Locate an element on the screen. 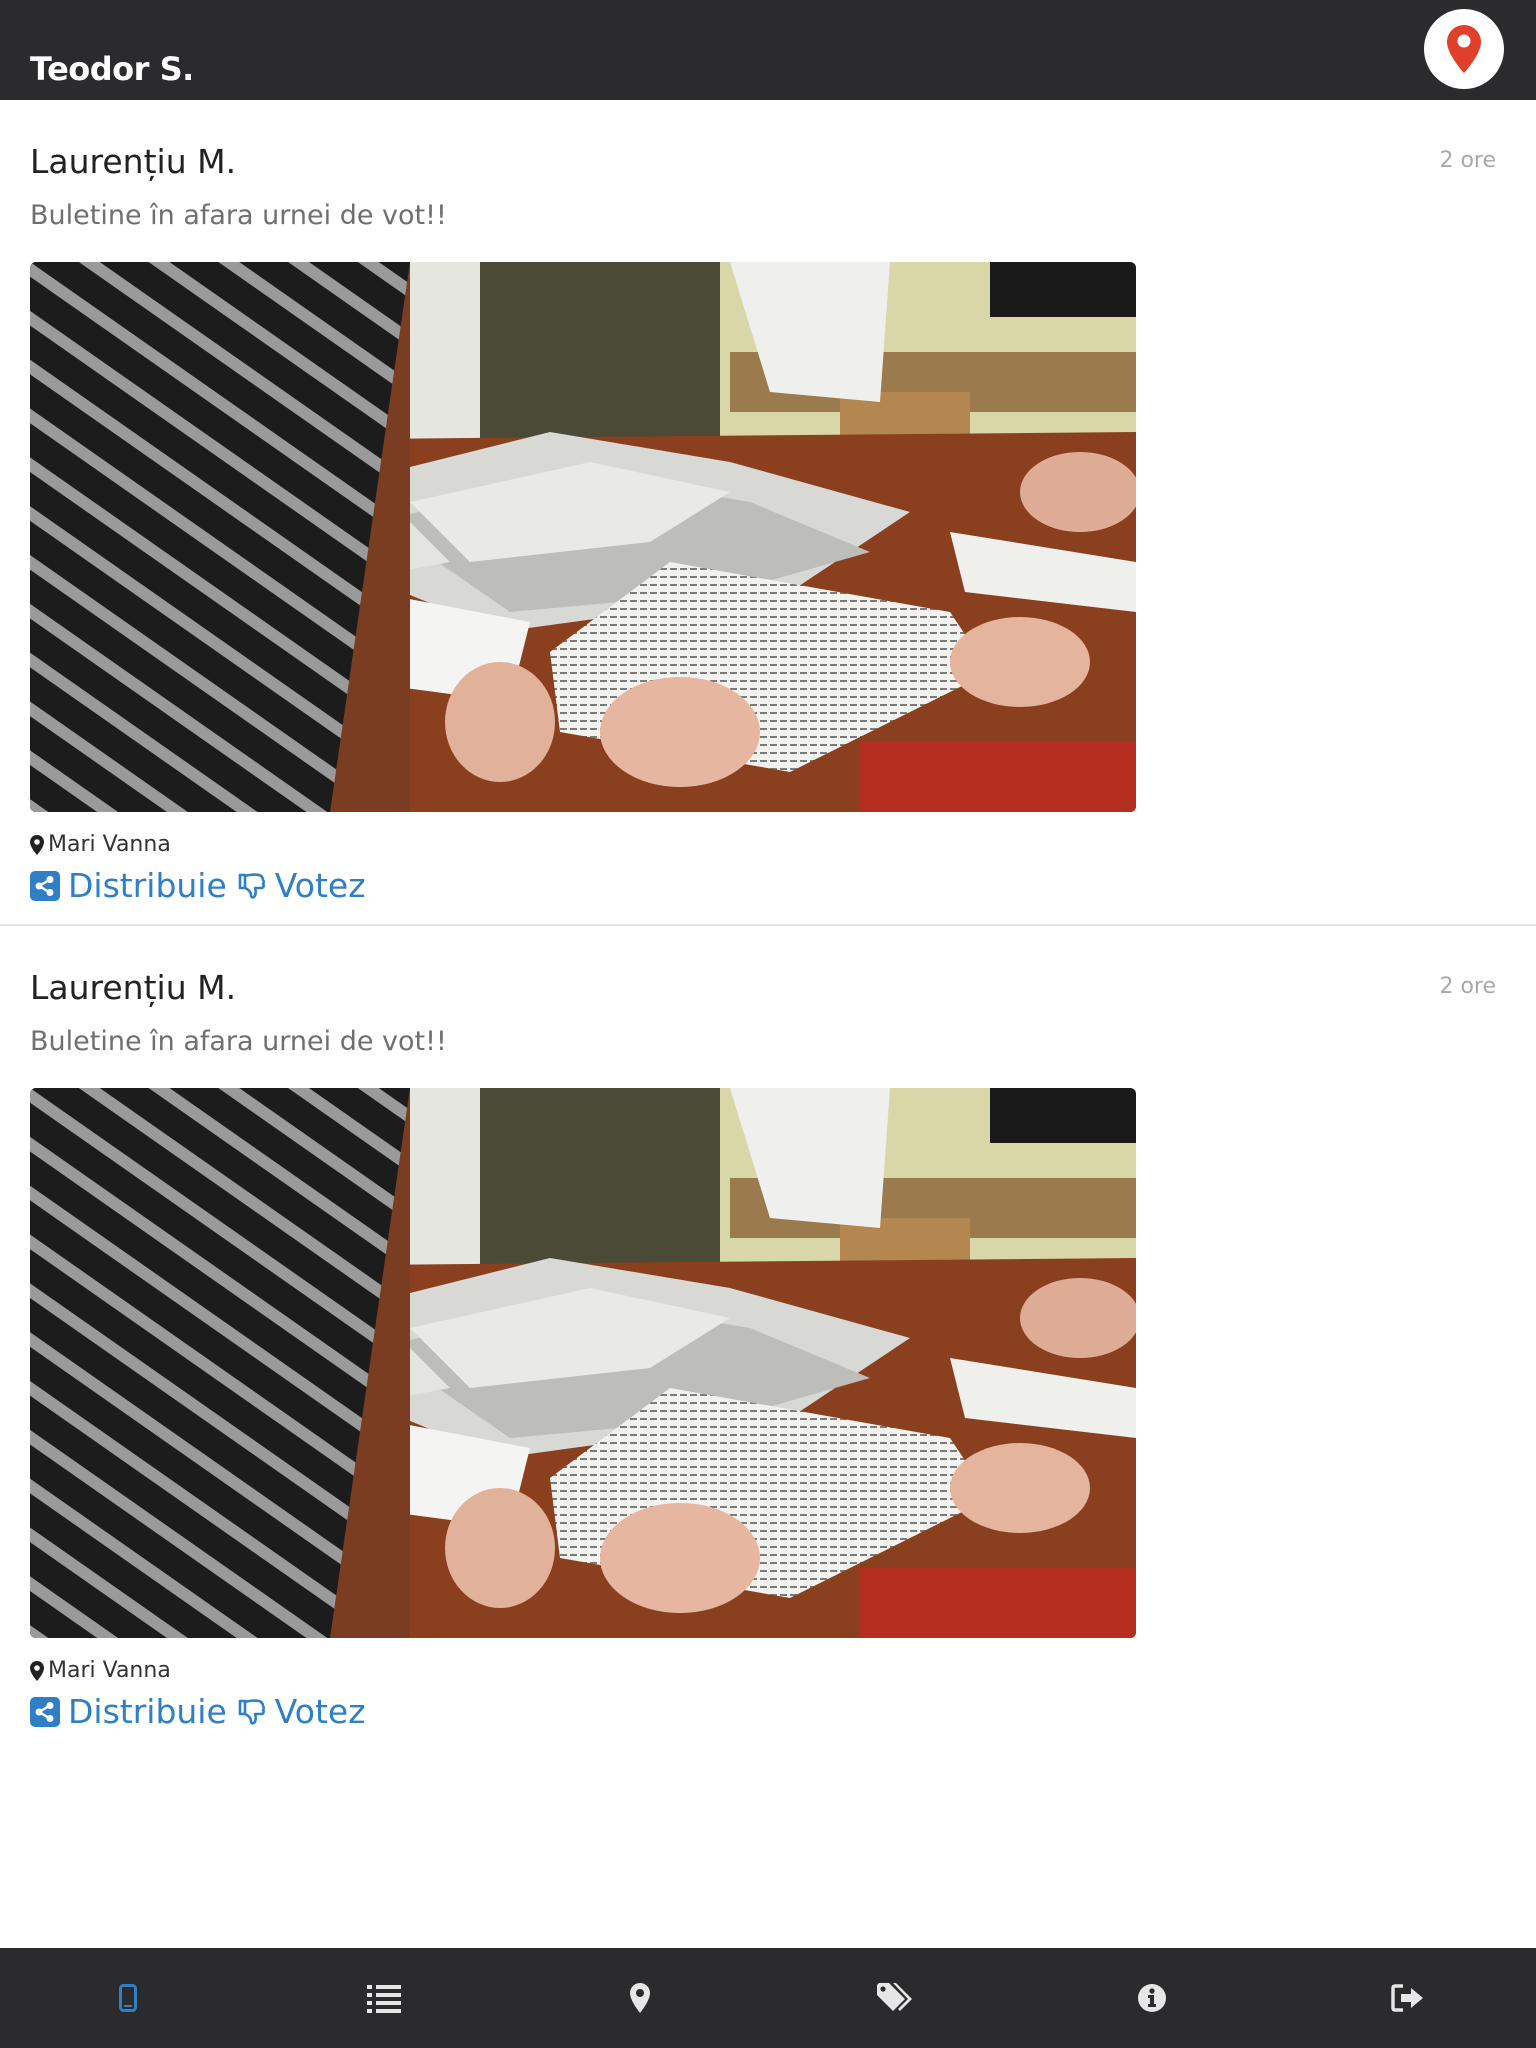 The image size is (1536, 2048). top-bar: Teodor S. is located at coordinates (768, 50).